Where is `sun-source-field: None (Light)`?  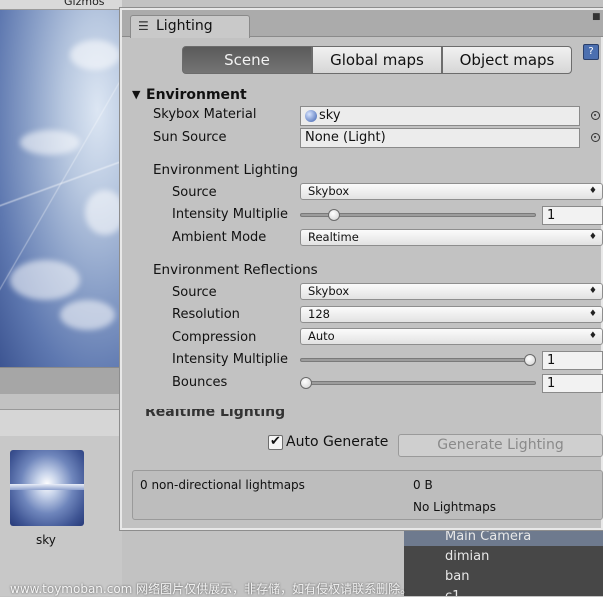
sun-source-field: None (Light) is located at coordinates (440, 138).